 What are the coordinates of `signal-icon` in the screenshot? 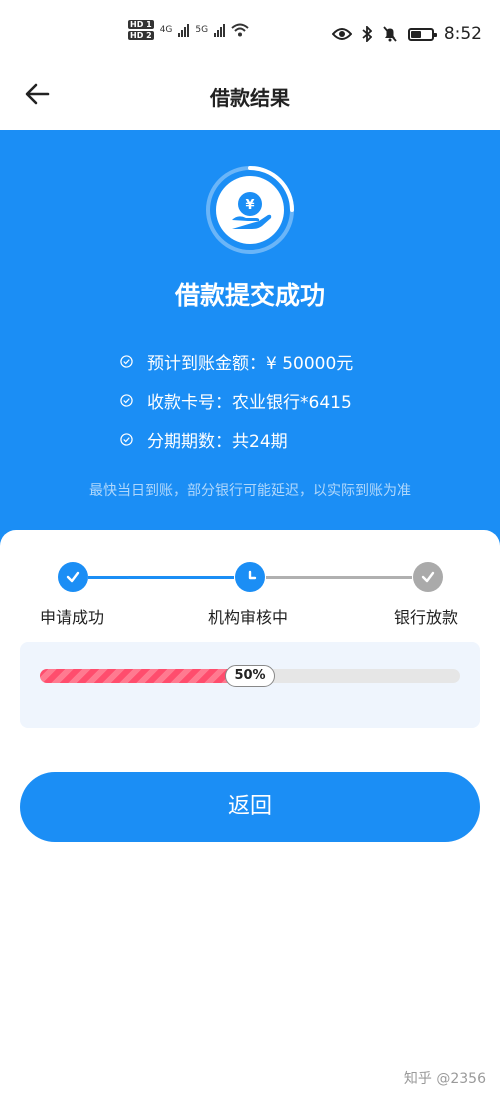 It's located at (184, 30).